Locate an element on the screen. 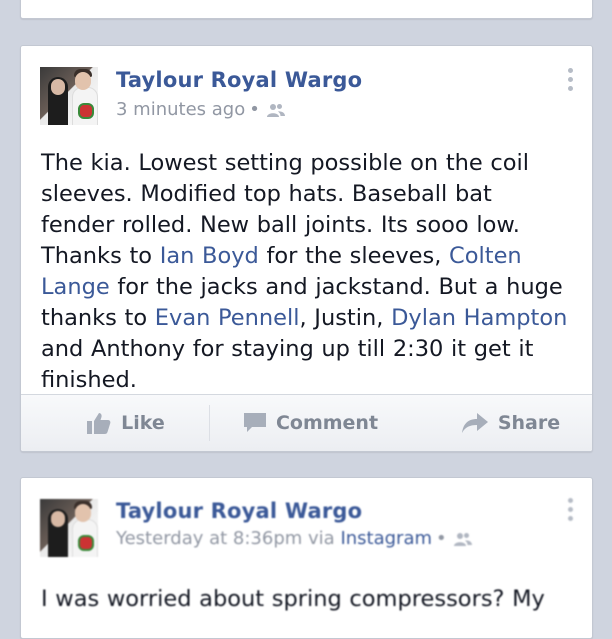 This screenshot has width=612, height=639. comment-icon is located at coordinates (254, 422).